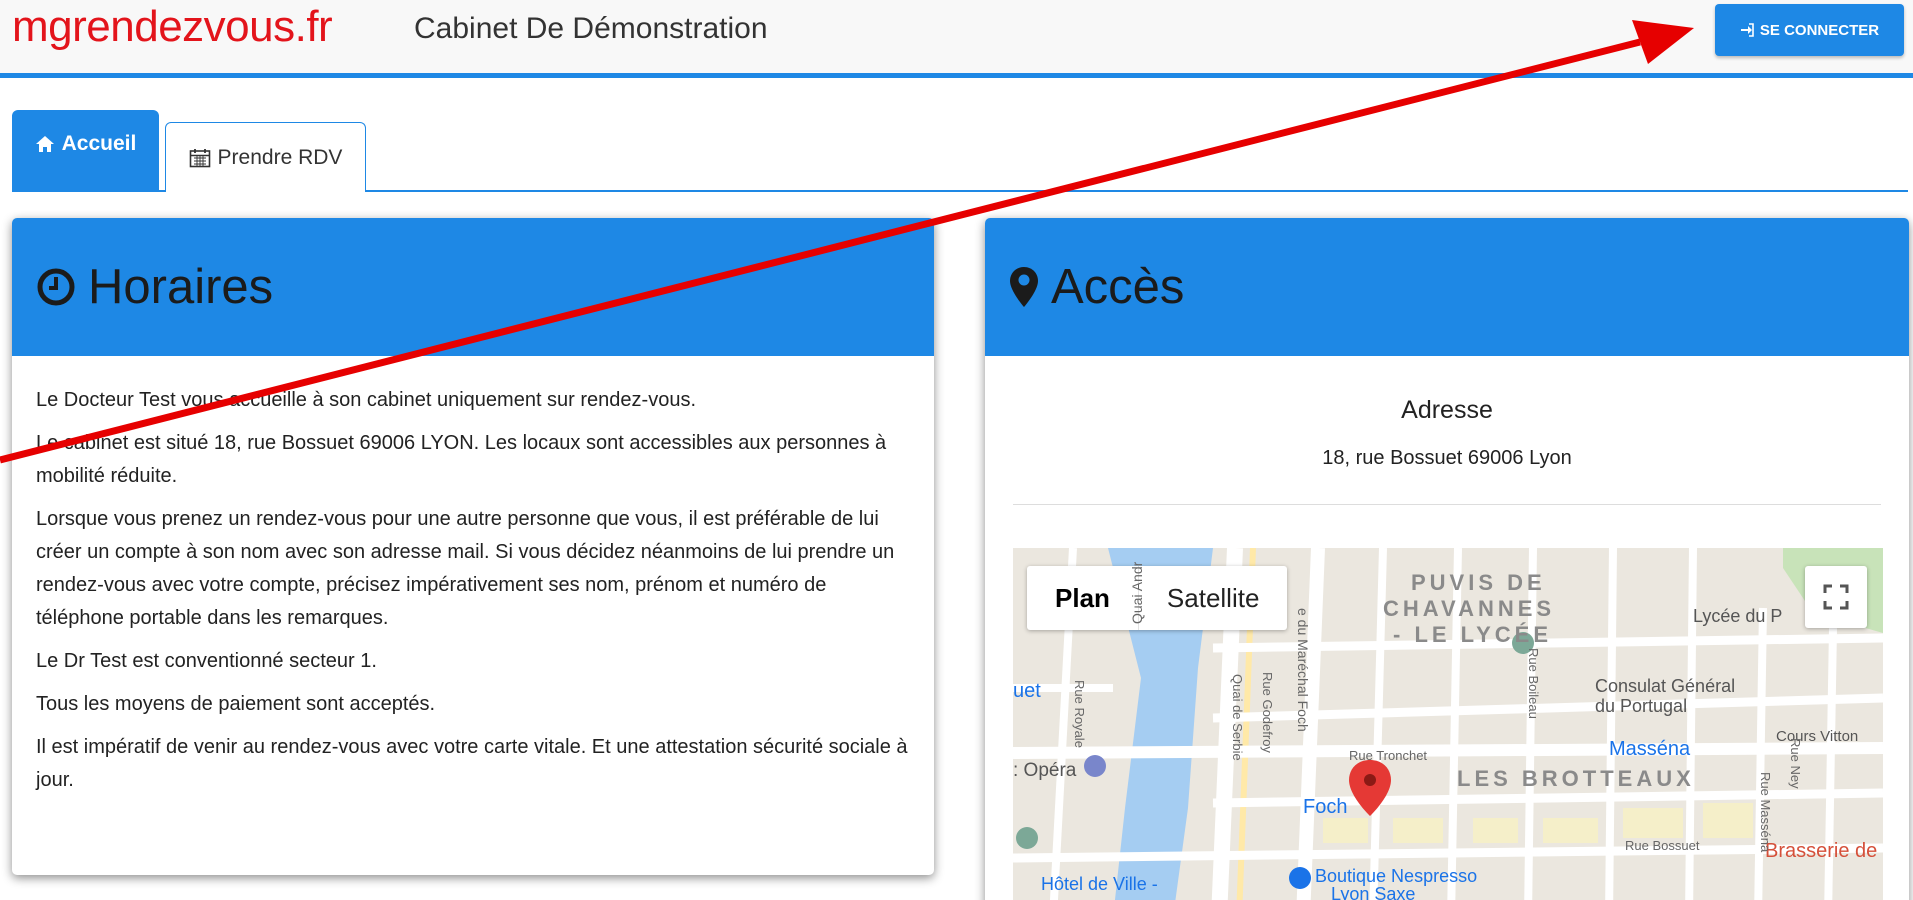 The height and width of the screenshot is (900, 1913). I want to click on map-label: uet, so click(1027, 691).